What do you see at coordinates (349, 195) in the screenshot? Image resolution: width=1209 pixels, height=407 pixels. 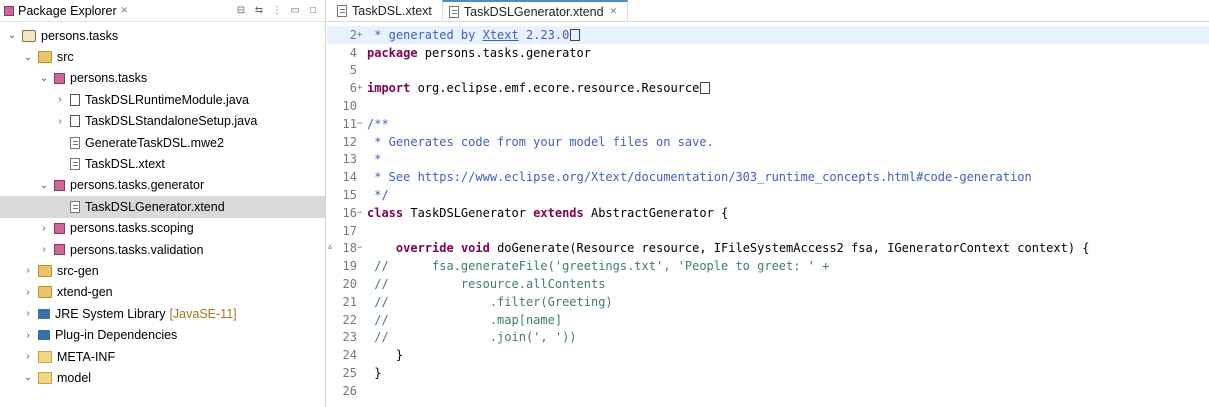 I see `line-number: 15` at bounding box center [349, 195].